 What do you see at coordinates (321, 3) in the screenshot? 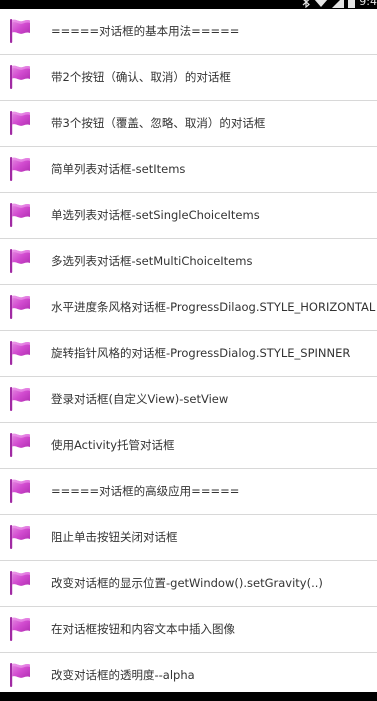
I see `wifi-icon` at bounding box center [321, 3].